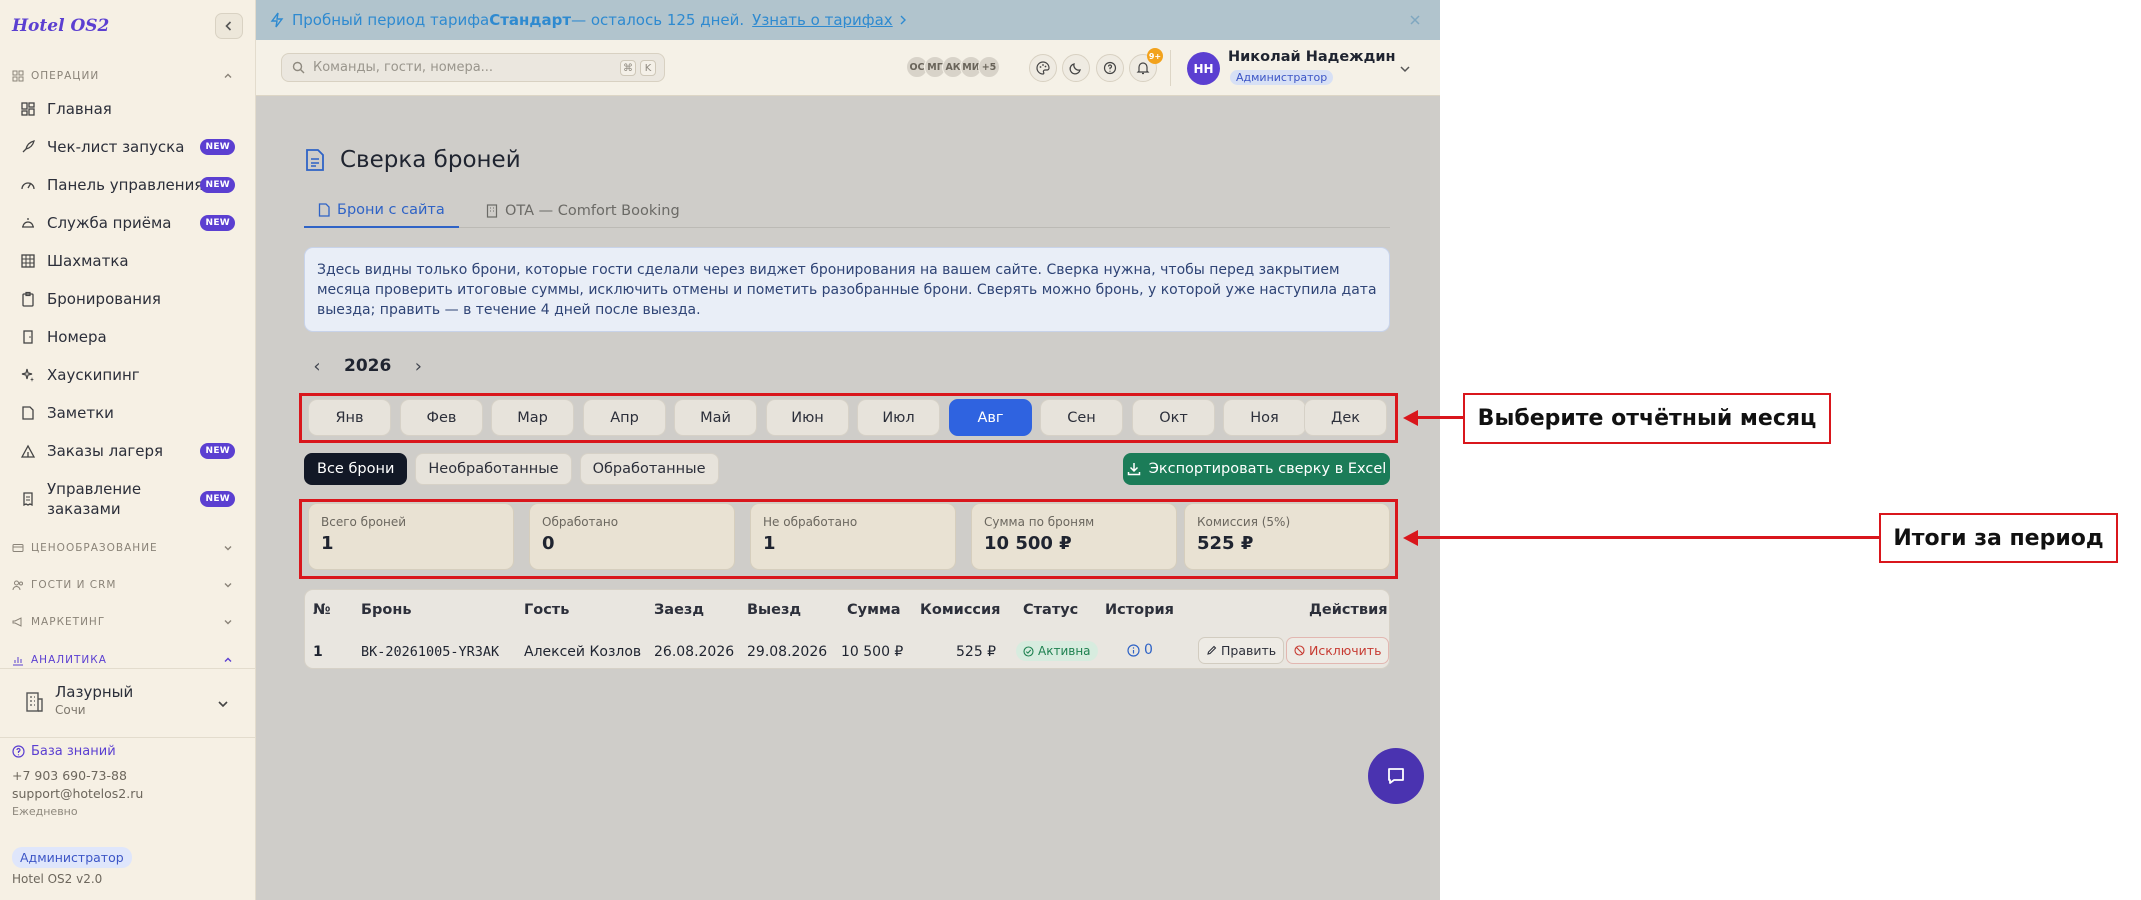 The image size is (2141, 900). What do you see at coordinates (128, 337) in the screenshot?
I see `sidebar-item-rooms: Номера` at bounding box center [128, 337].